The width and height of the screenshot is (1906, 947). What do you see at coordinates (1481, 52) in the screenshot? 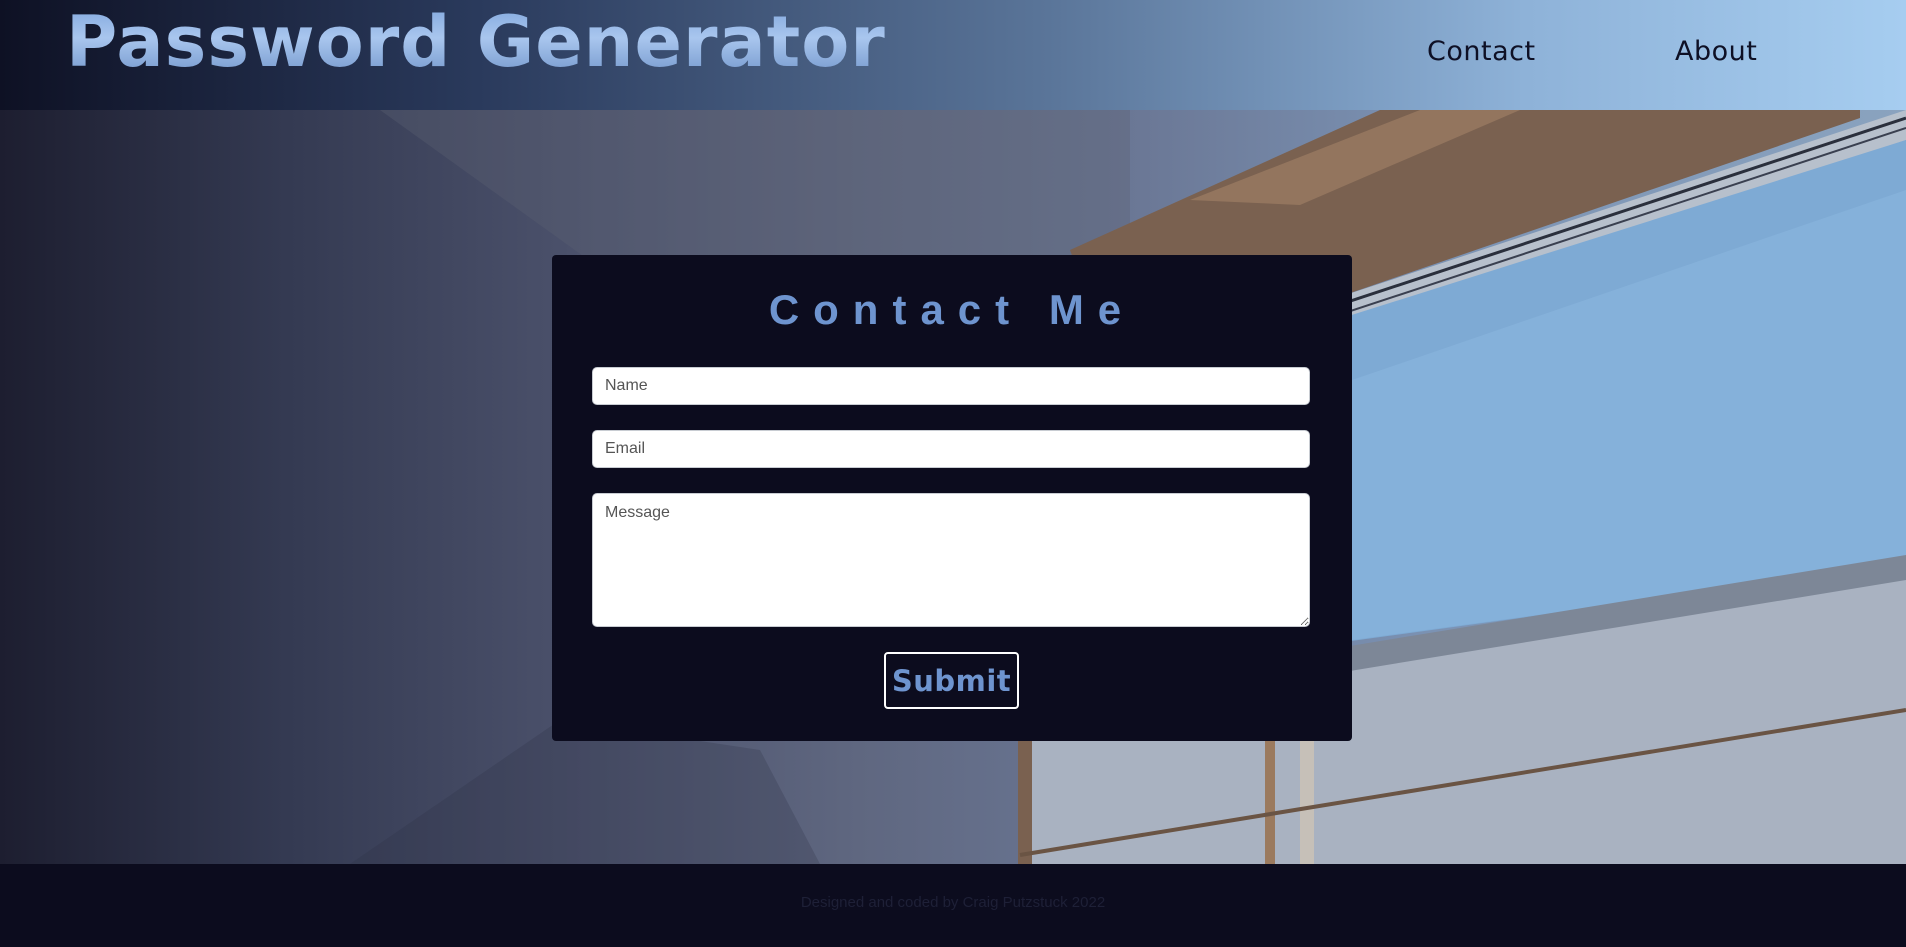
I see `nav-link-contact: Contact` at bounding box center [1481, 52].